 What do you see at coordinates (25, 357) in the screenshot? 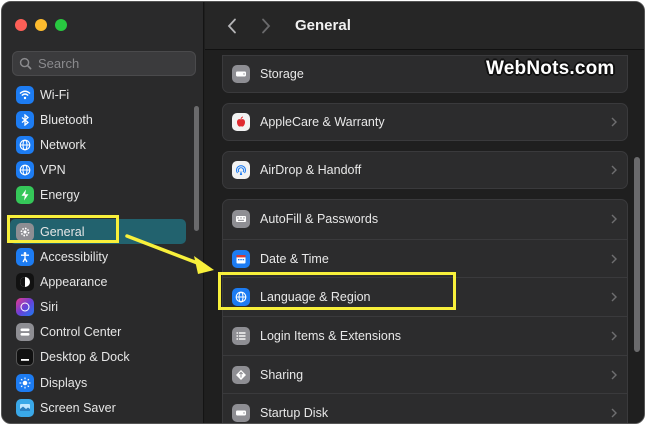
I see `dock-icon` at bounding box center [25, 357].